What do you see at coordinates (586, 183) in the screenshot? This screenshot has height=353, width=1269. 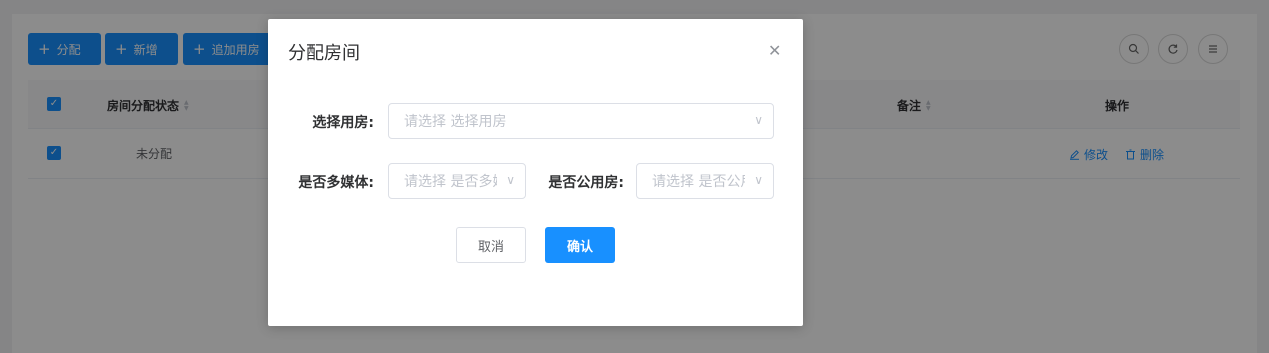 I see `public-room-label: 是否公用房:` at bounding box center [586, 183].